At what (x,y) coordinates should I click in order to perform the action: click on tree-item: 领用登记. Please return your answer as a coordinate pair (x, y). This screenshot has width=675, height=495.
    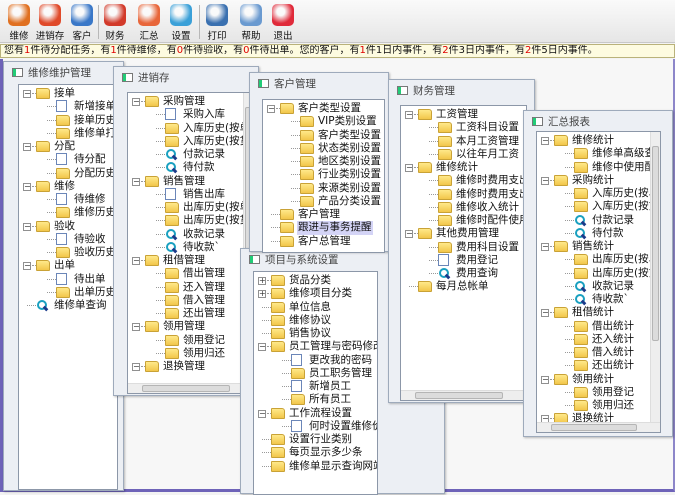
    Looking at the image, I should click on (190, 340).